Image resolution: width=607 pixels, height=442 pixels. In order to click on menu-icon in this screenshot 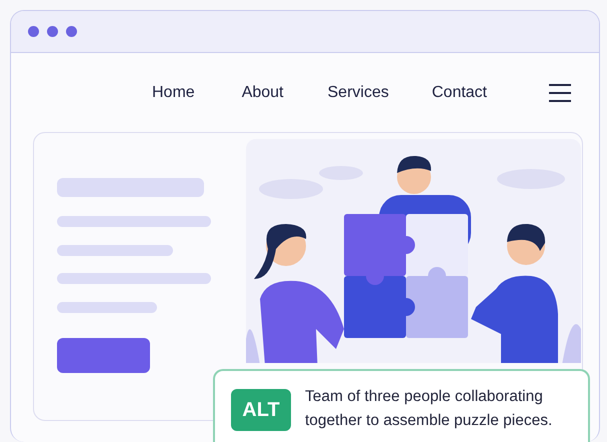, I will do `click(560, 93)`.